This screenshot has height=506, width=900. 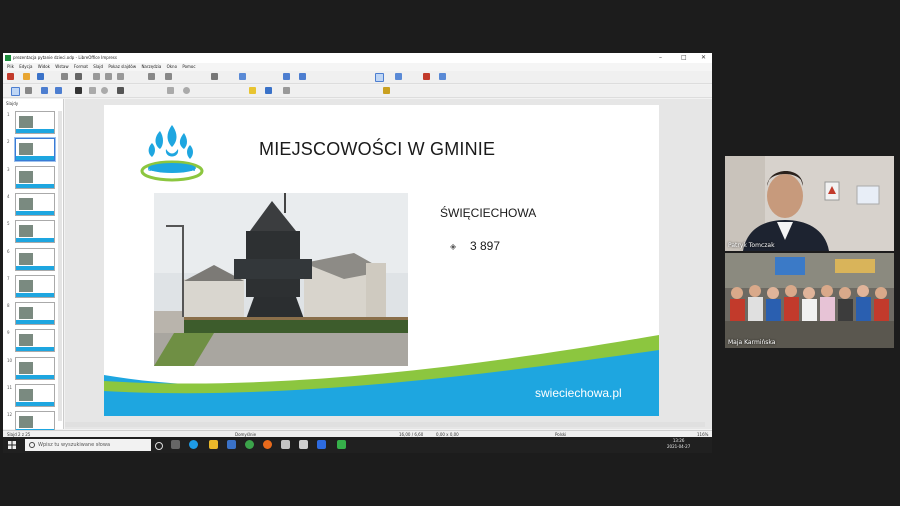 What do you see at coordinates (188, 67) in the screenshot?
I see `menu-help: Pomoc` at bounding box center [188, 67].